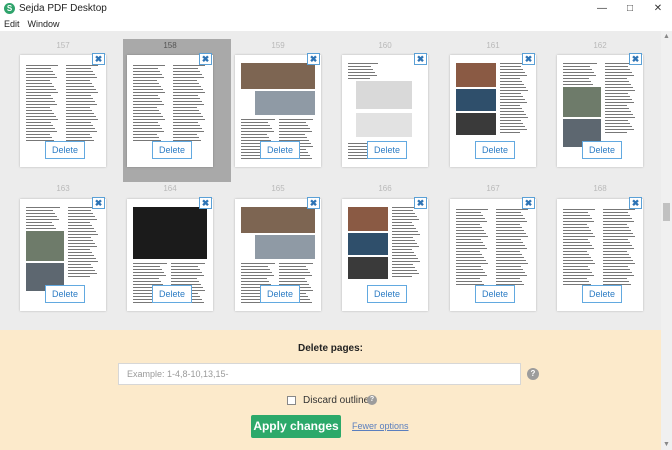 This screenshot has height=450, width=672. I want to click on apply-changes-button: Apply changes, so click(296, 426).